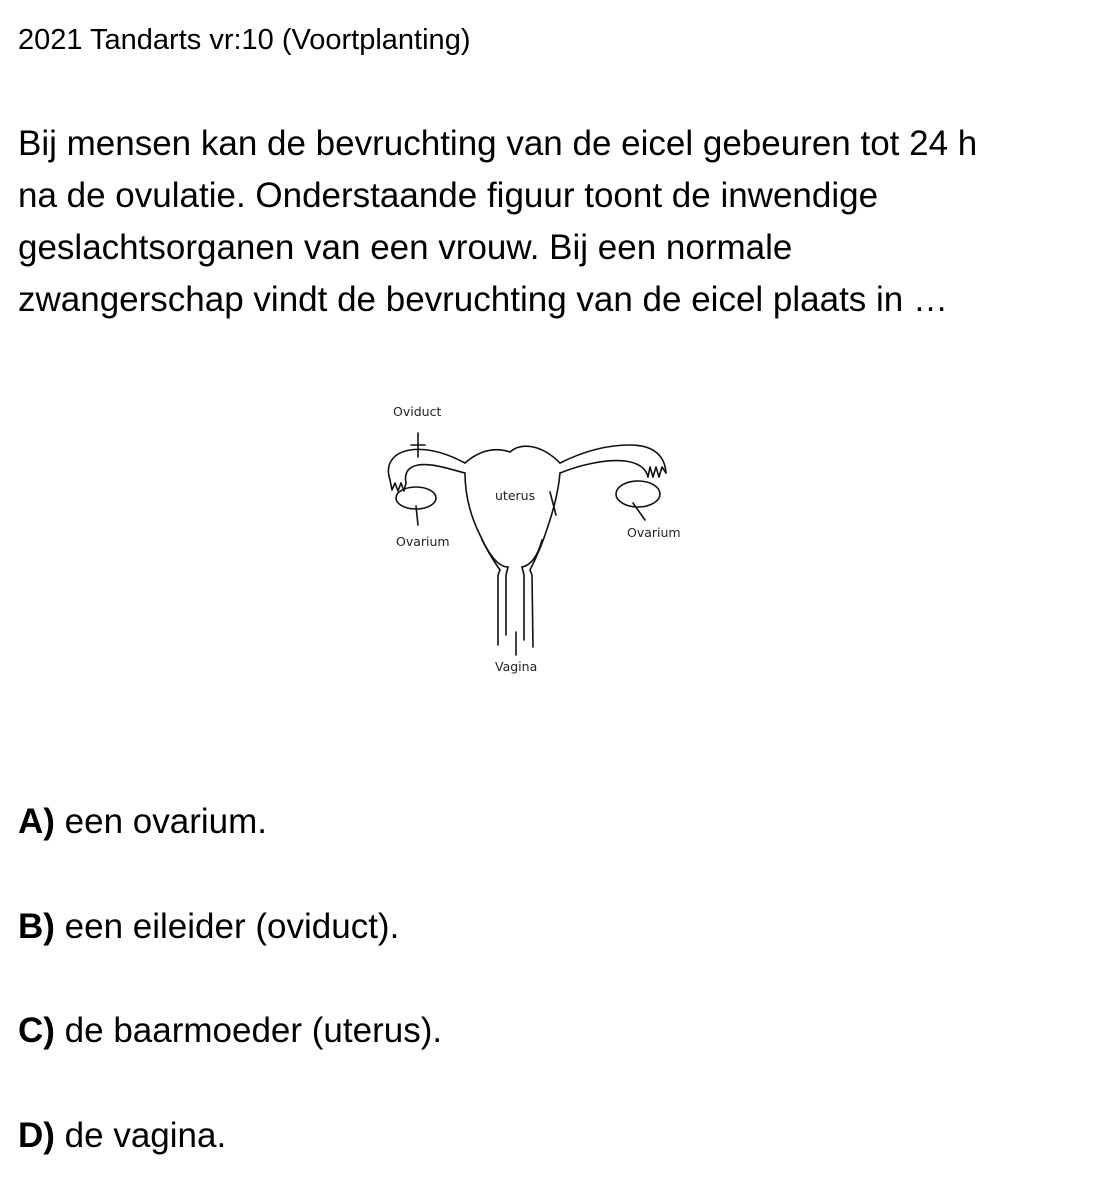  Describe the element at coordinates (417, 411) in the screenshot. I see `label-oviduct: Oviduct` at that location.